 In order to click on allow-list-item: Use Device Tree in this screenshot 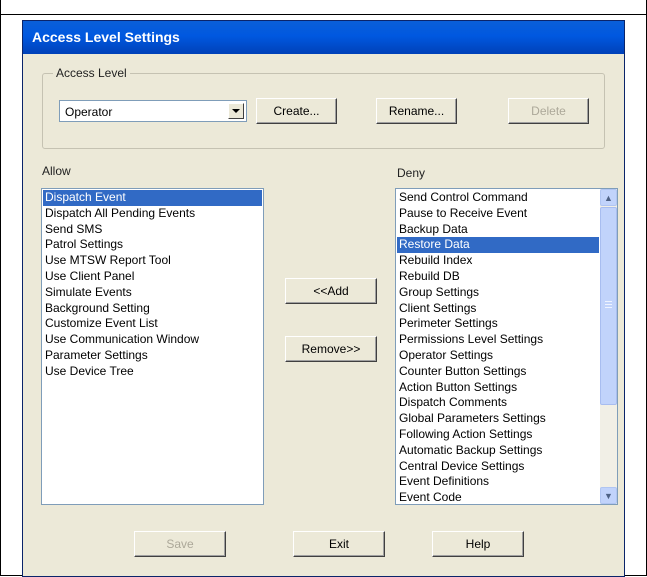, I will do `click(152, 372)`.